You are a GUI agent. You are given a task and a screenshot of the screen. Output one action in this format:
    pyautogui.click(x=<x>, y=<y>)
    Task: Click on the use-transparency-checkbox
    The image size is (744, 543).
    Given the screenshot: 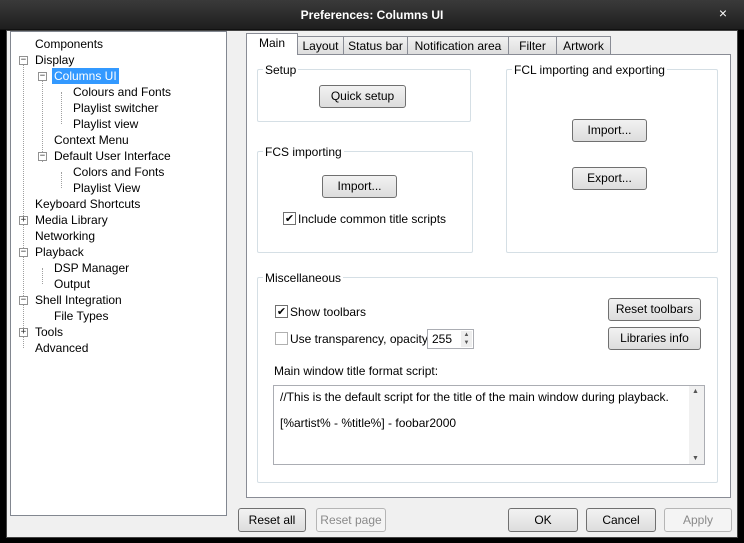 What is the action you would take?
    pyautogui.click(x=281, y=338)
    